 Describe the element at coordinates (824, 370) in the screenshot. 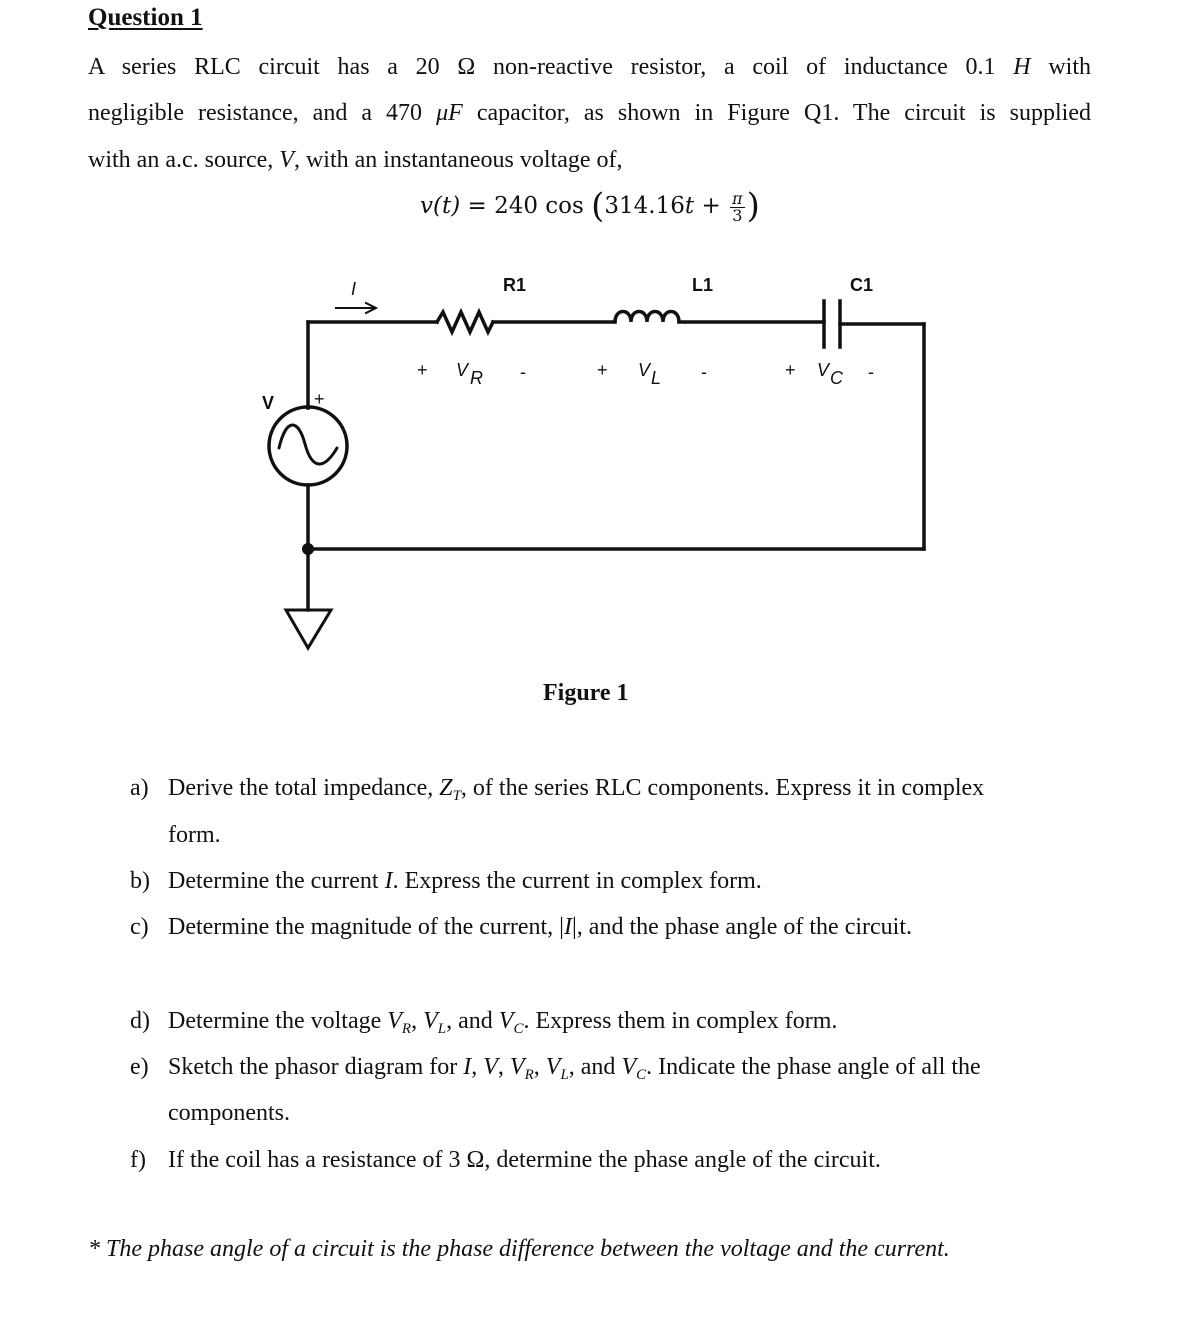

I see `vc-label: V` at that location.